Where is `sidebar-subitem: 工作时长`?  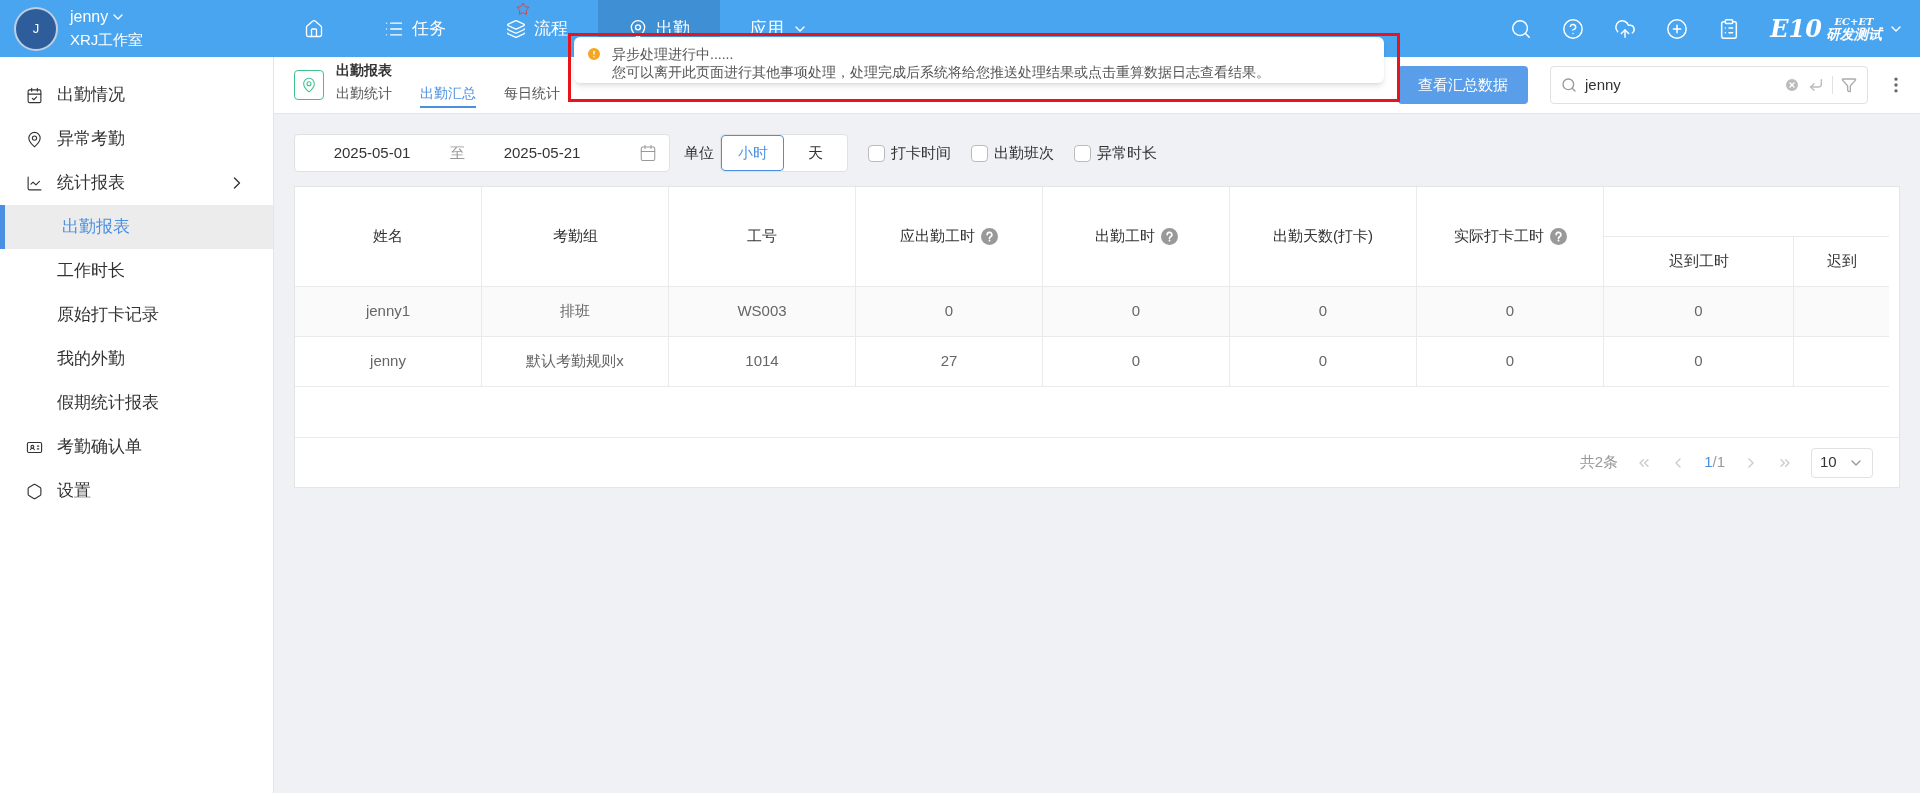 sidebar-subitem: 工作时长 is located at coordinates (136, 271).